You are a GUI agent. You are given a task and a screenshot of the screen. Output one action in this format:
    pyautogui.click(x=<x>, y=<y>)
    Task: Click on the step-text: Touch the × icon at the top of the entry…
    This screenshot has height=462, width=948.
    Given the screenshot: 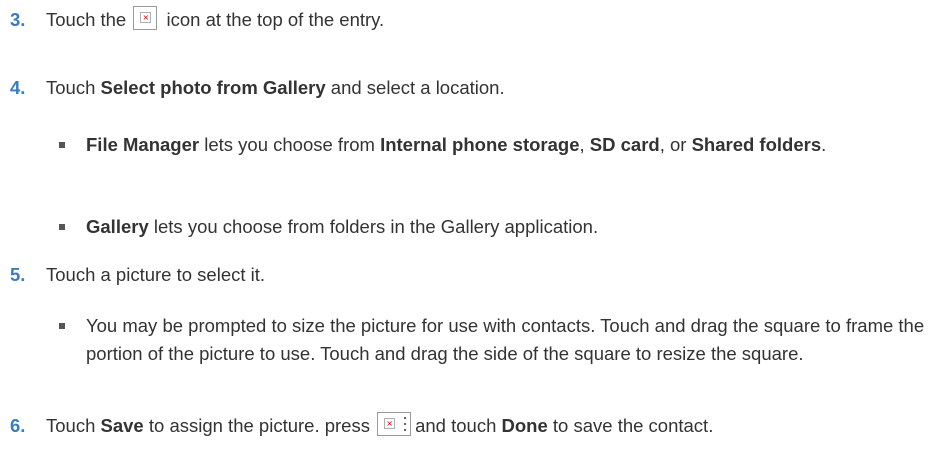 What is the action you would take?
    pyautogui.click(x=492, y=19)
    